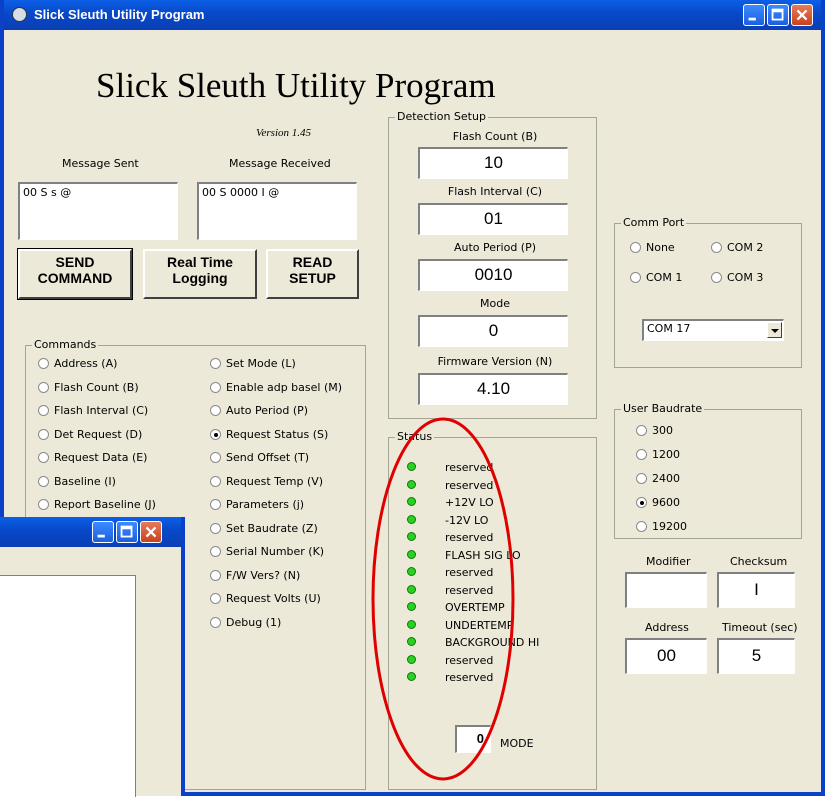 The image size is (825, 797). I want to click on auto-period-label: Auto Period (P), so click(495, 247).